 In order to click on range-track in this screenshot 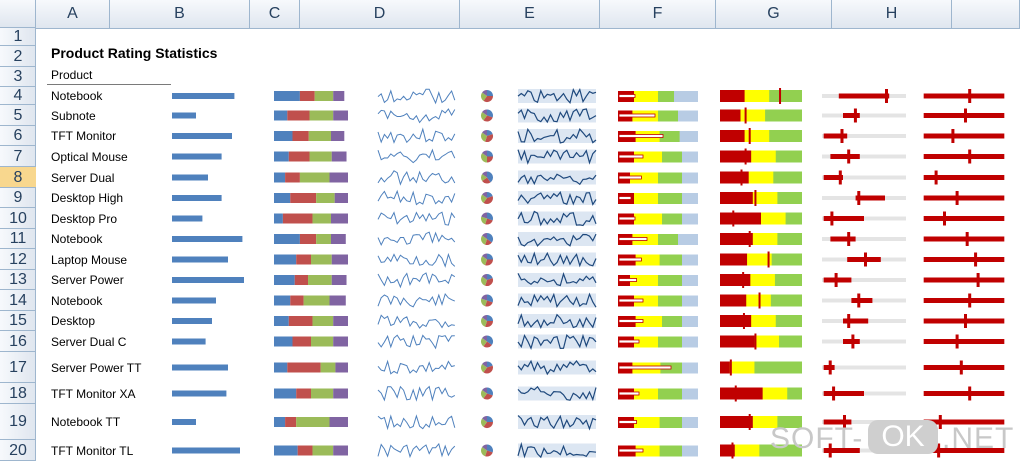, I will do `click(864, 115)`.